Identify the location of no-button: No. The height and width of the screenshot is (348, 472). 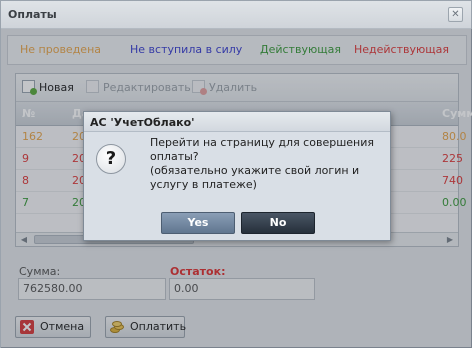
(278, 223).